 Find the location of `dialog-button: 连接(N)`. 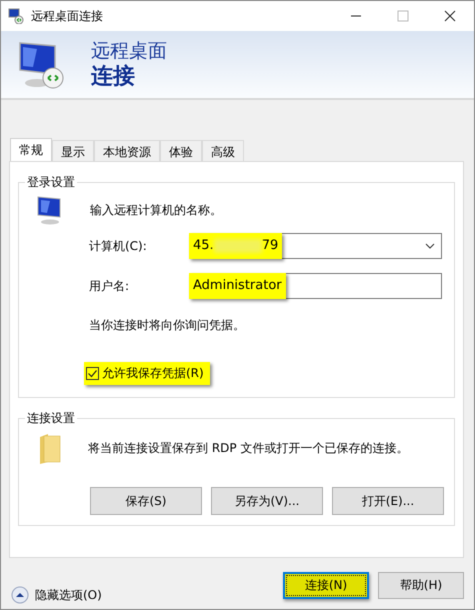

dialog-button: 连接(N) is located at coordinates (326, 585).